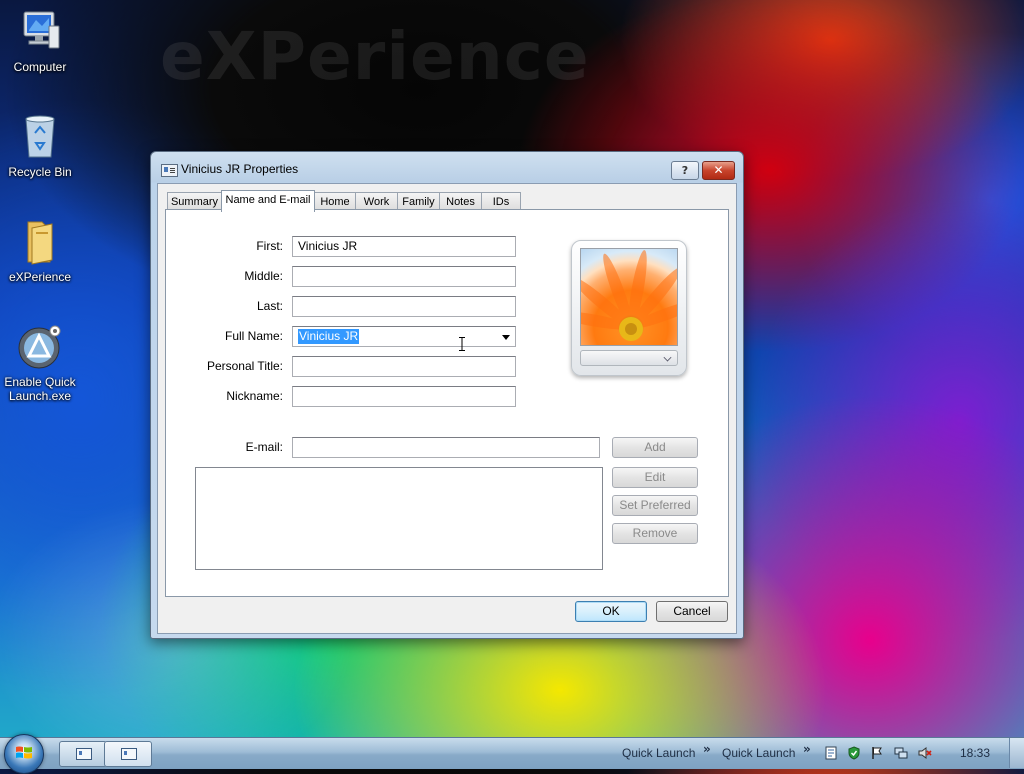 This screenshot has width=1024, height=774. I want to click on desktop-icon-label: Computer, so click(40, 67).